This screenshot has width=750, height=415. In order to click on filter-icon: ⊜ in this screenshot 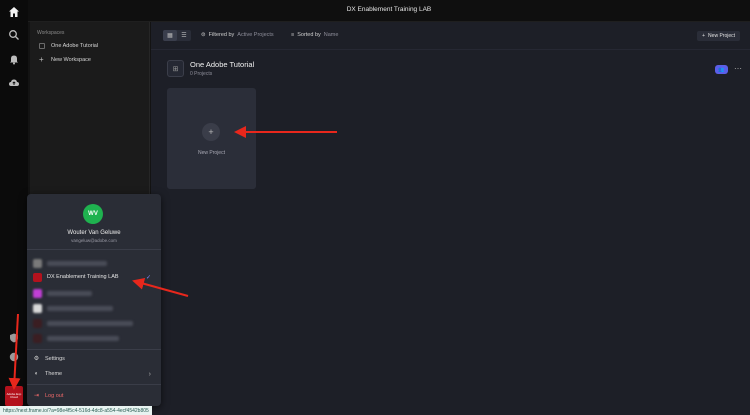, I will do `click(203, 35)`.